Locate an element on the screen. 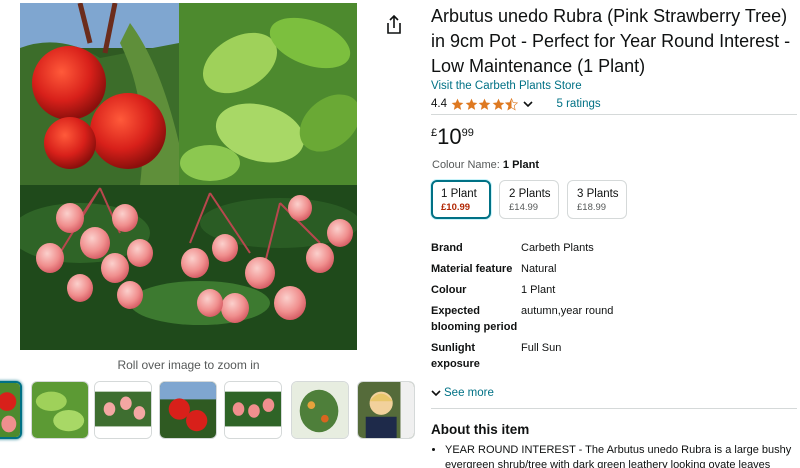 The height and width of the screenshot is (468, 800). spec-value: Natural is located at coordinates (539, 269).